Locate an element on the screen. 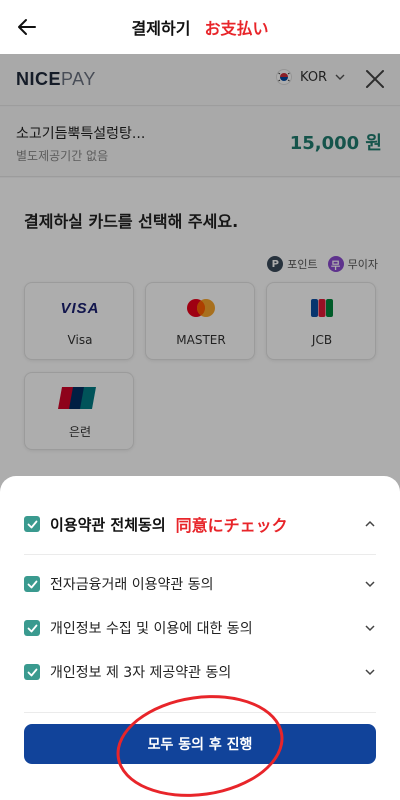  arrow-left-icon is located at coordinates (27, 27).